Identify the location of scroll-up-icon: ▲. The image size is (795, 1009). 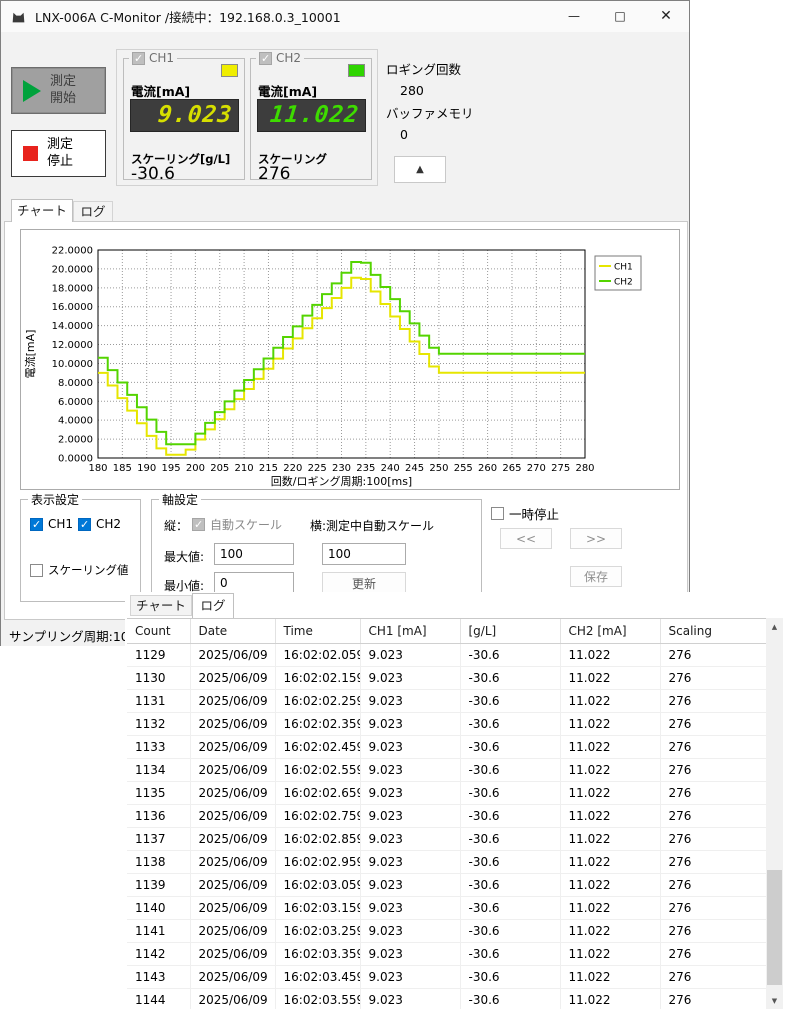
(774, 626).